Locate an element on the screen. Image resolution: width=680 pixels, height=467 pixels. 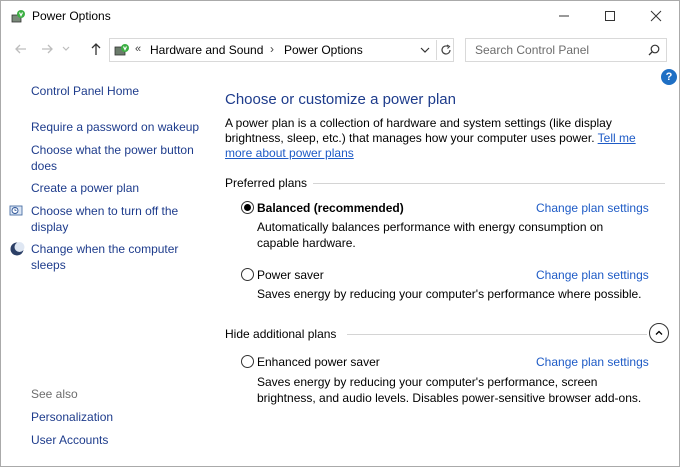
user-accounts-link: User Accounts is located at coordinates (116, 440).